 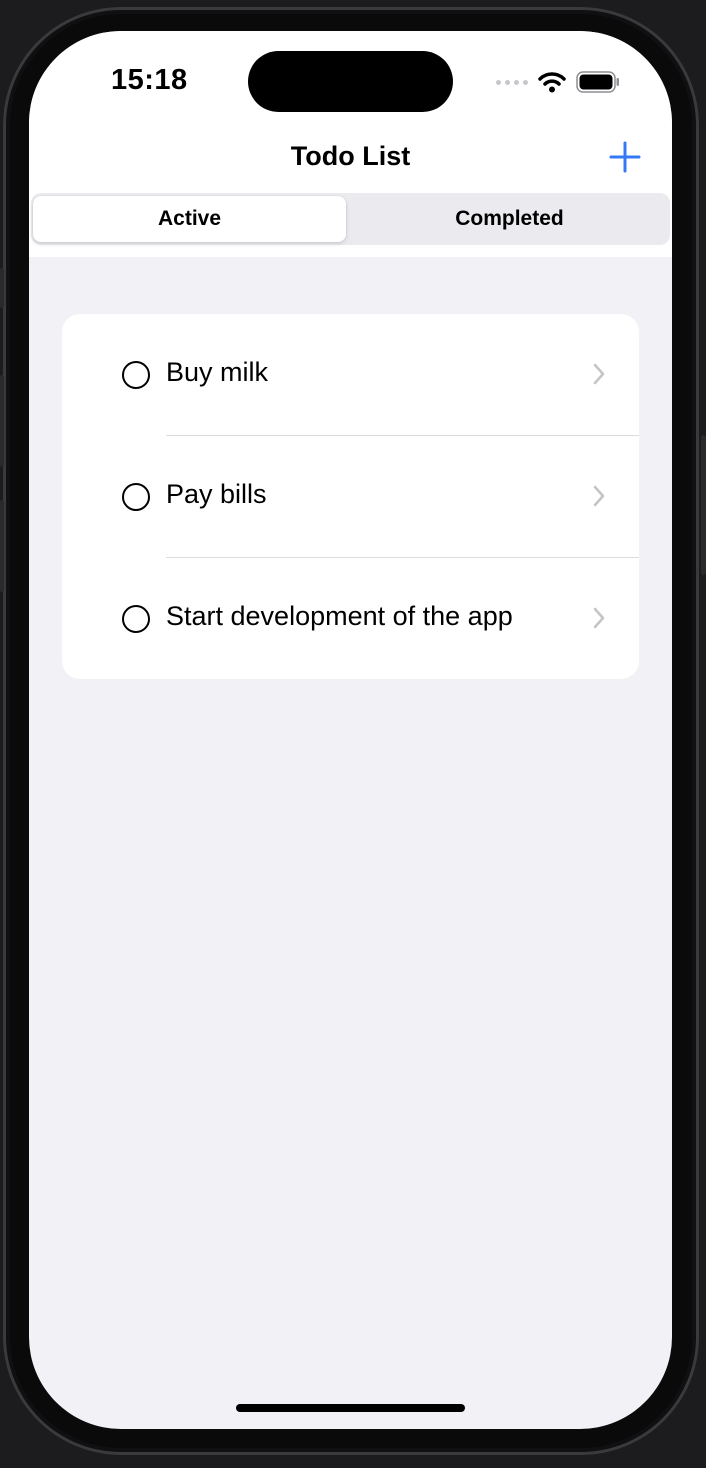 What do you see at coordinates (552, 82) in the screenshot?
I see `wifi-icon` at bounding box center [552, 82].